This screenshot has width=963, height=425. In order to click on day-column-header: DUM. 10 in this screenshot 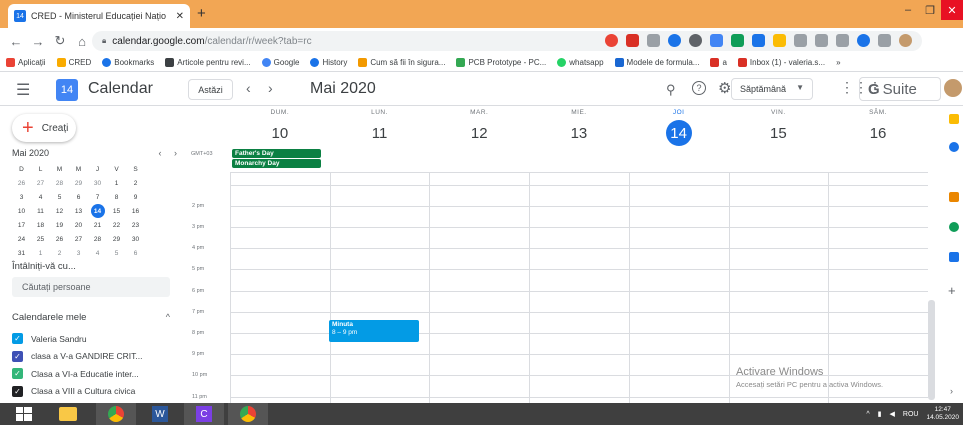, I will do `click(280, 126)`.